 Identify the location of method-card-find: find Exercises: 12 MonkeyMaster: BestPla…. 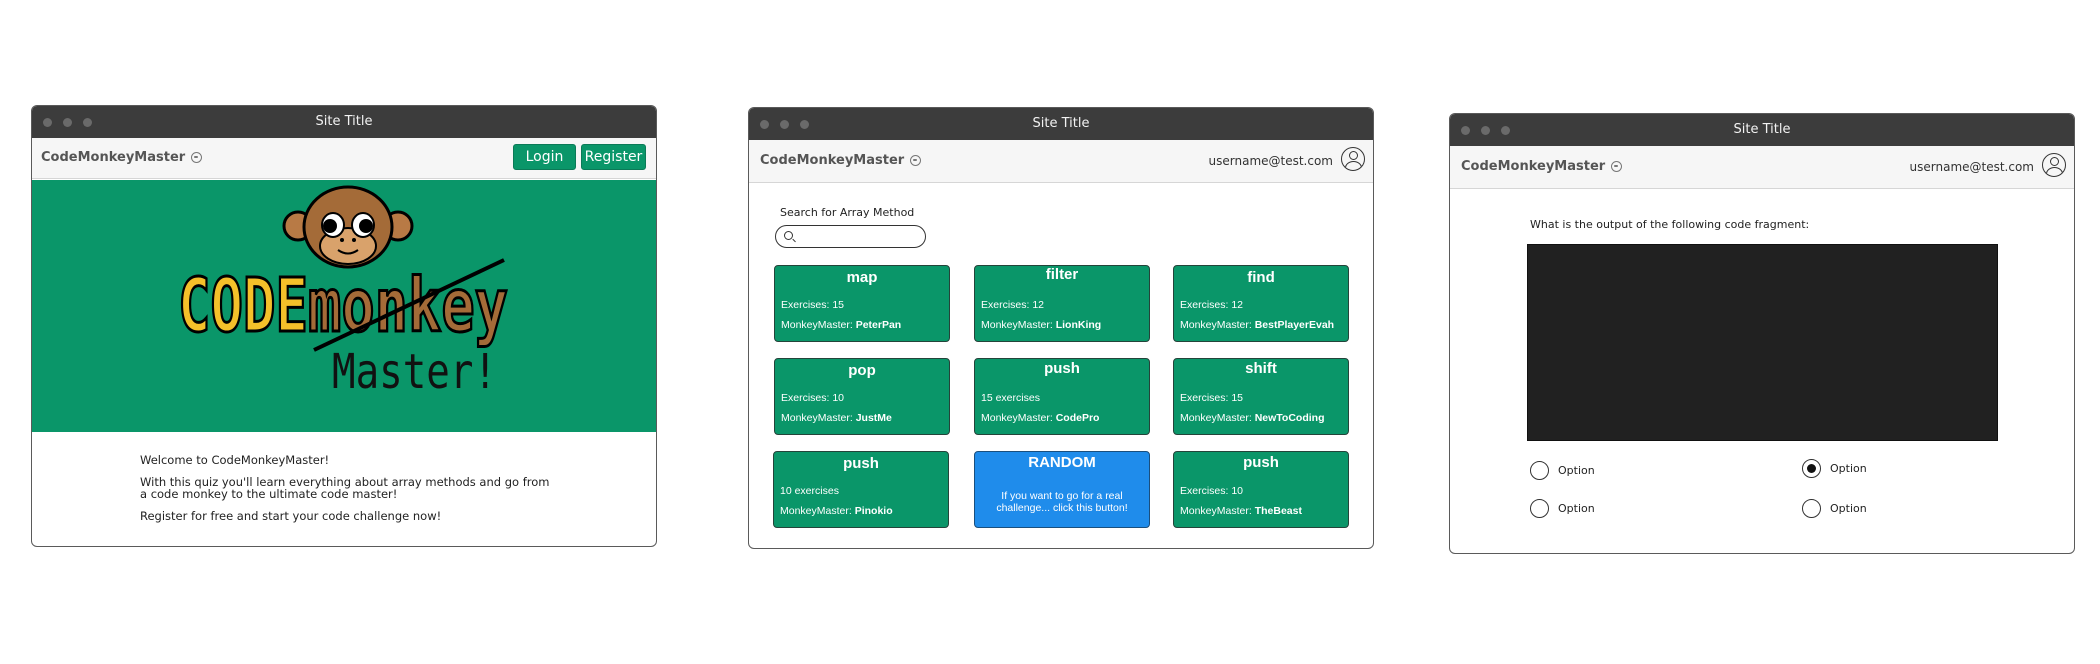
(1261, 303).